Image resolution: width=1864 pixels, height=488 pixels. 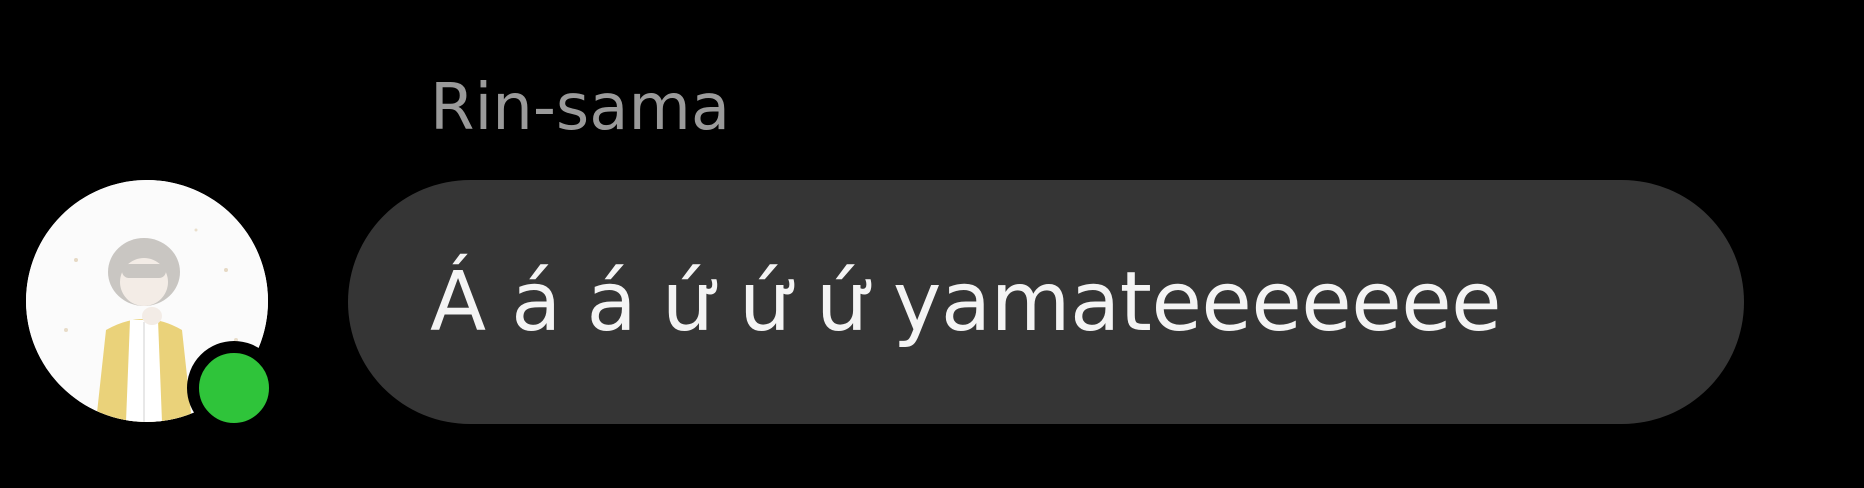 What do you see at coordinates (580, 108) in the screenshot?
I see `sender-name: Rin-sama` at bounding box center [580, 108].